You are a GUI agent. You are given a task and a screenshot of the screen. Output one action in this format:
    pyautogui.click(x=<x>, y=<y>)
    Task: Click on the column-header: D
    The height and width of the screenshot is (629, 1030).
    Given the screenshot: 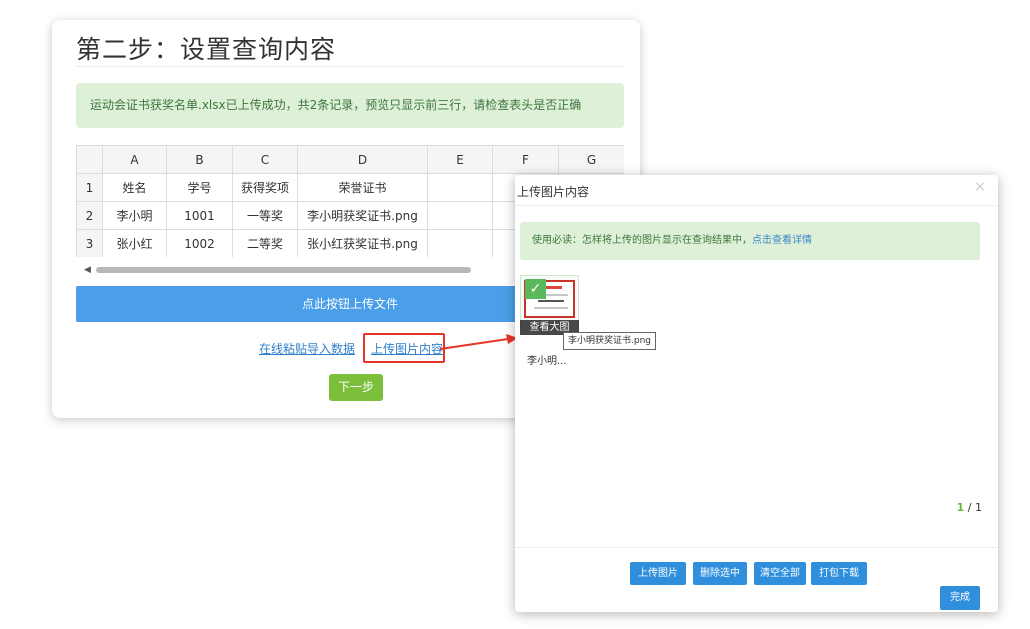 What is the action you would take?
    pyautogui.click(x=362, y=159)
    